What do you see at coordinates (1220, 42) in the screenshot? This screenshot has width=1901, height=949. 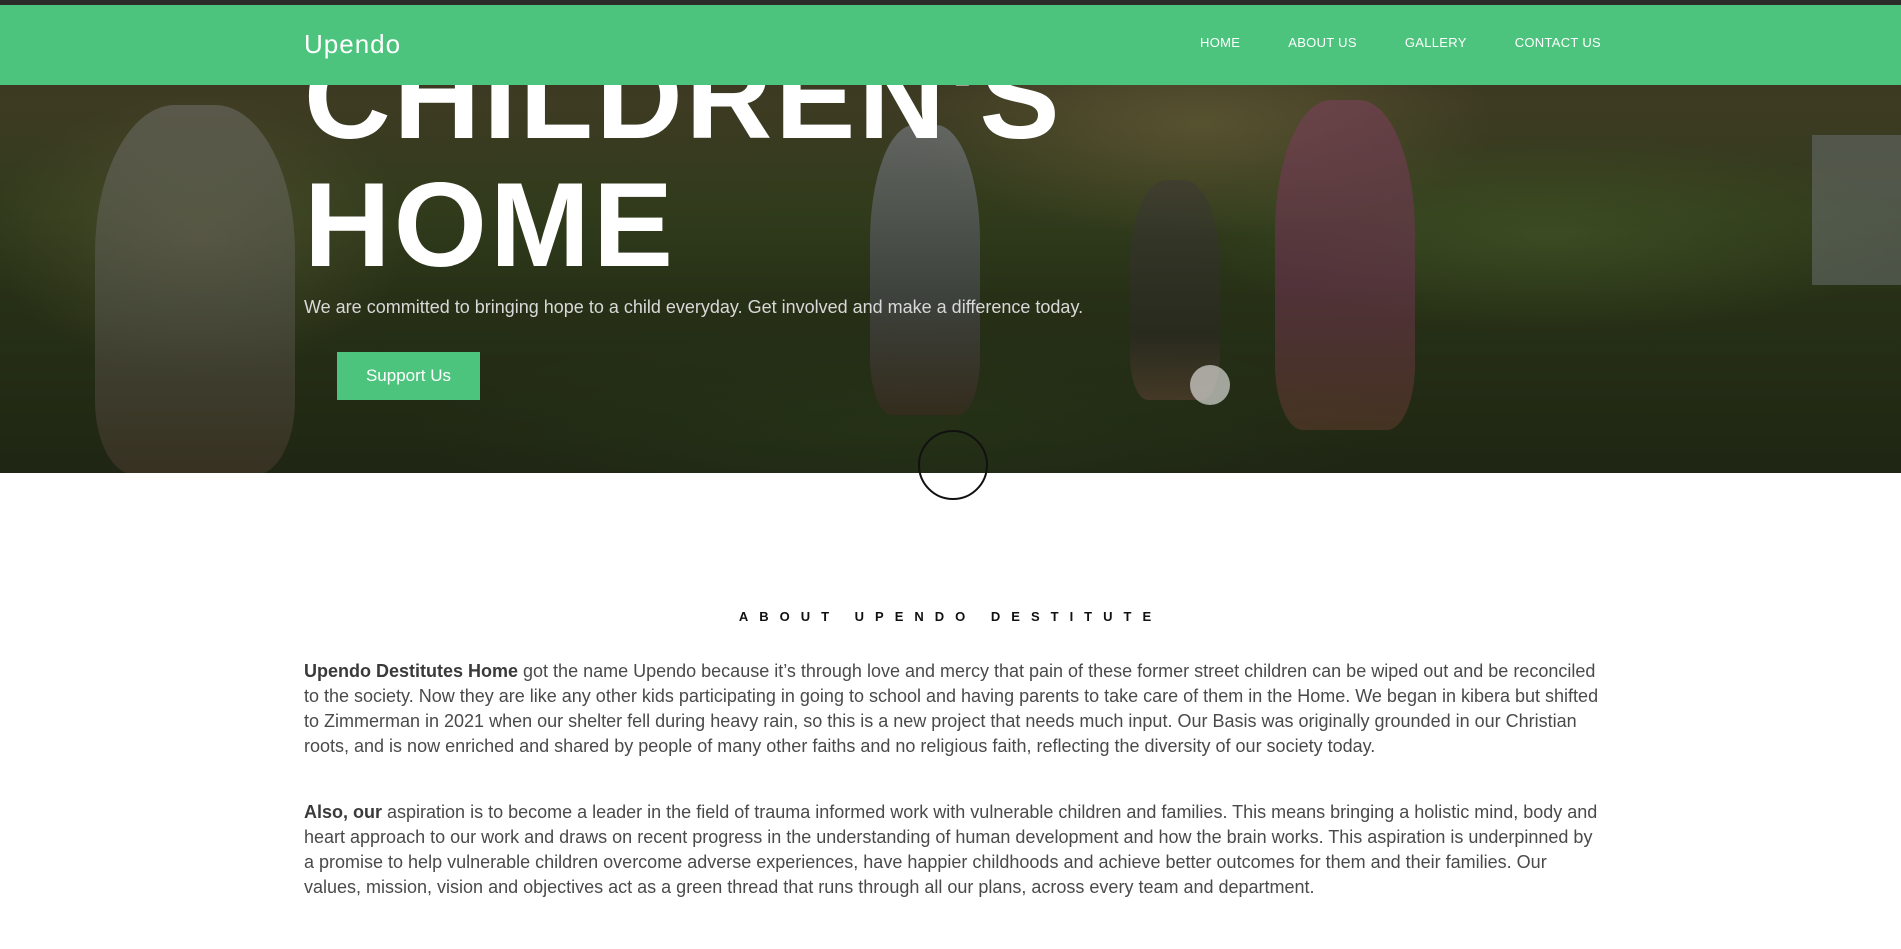 I see `nav-home: HOME` at bounding box center [1220, 42].